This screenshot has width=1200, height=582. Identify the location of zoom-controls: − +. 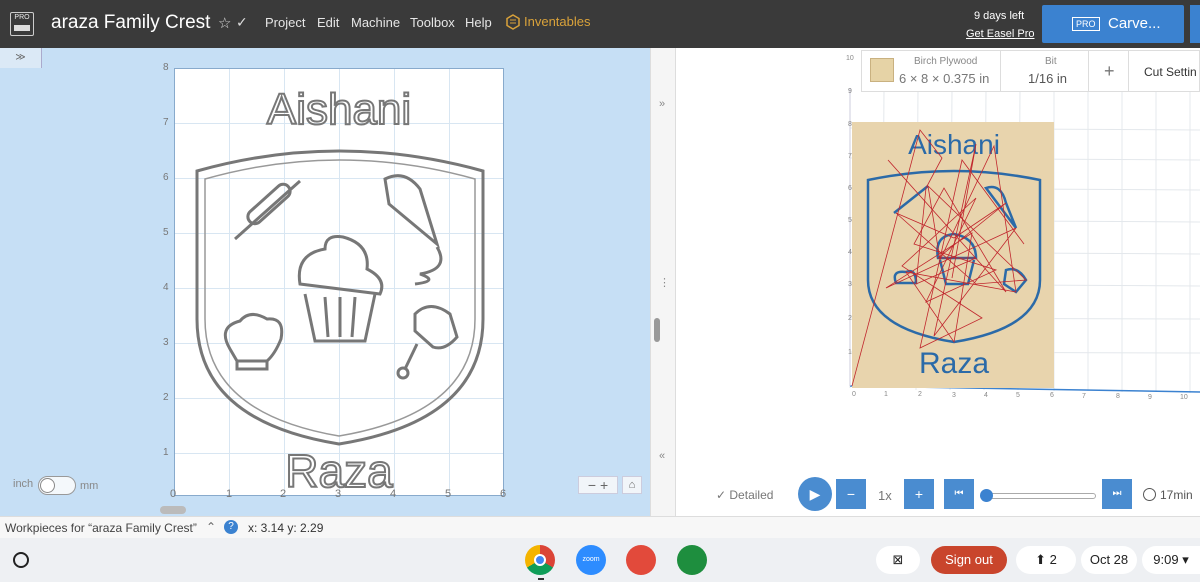
(598, 485).